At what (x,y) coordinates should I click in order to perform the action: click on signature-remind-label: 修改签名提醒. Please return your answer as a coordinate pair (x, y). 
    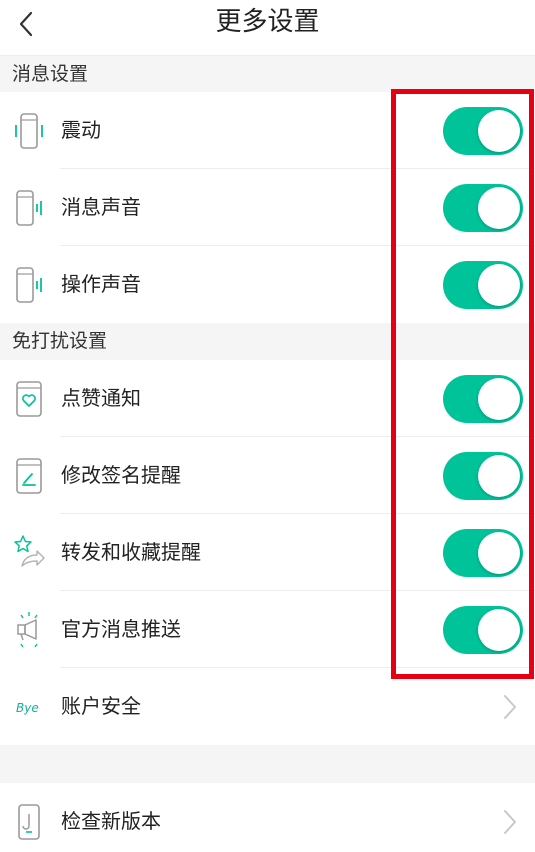
    Looking at the image, I should click on (121, 475).